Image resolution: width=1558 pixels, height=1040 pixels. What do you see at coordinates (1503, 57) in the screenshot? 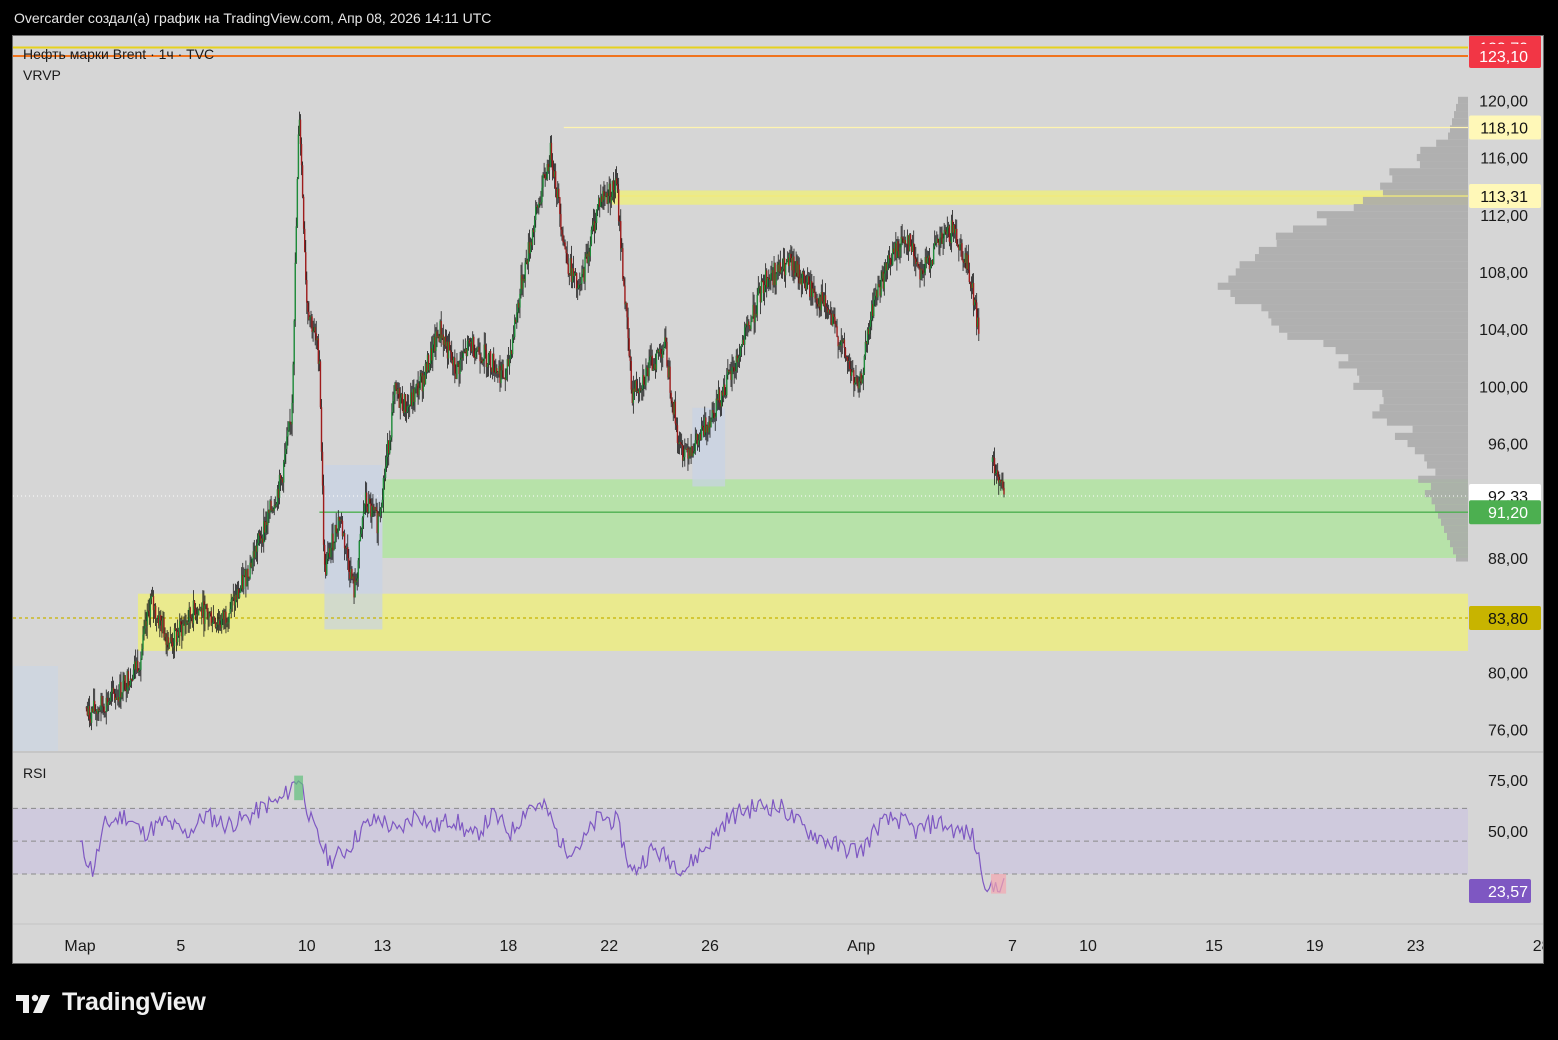
I see `price-badge-label: 123,10` at bounding box center [1503, 57].